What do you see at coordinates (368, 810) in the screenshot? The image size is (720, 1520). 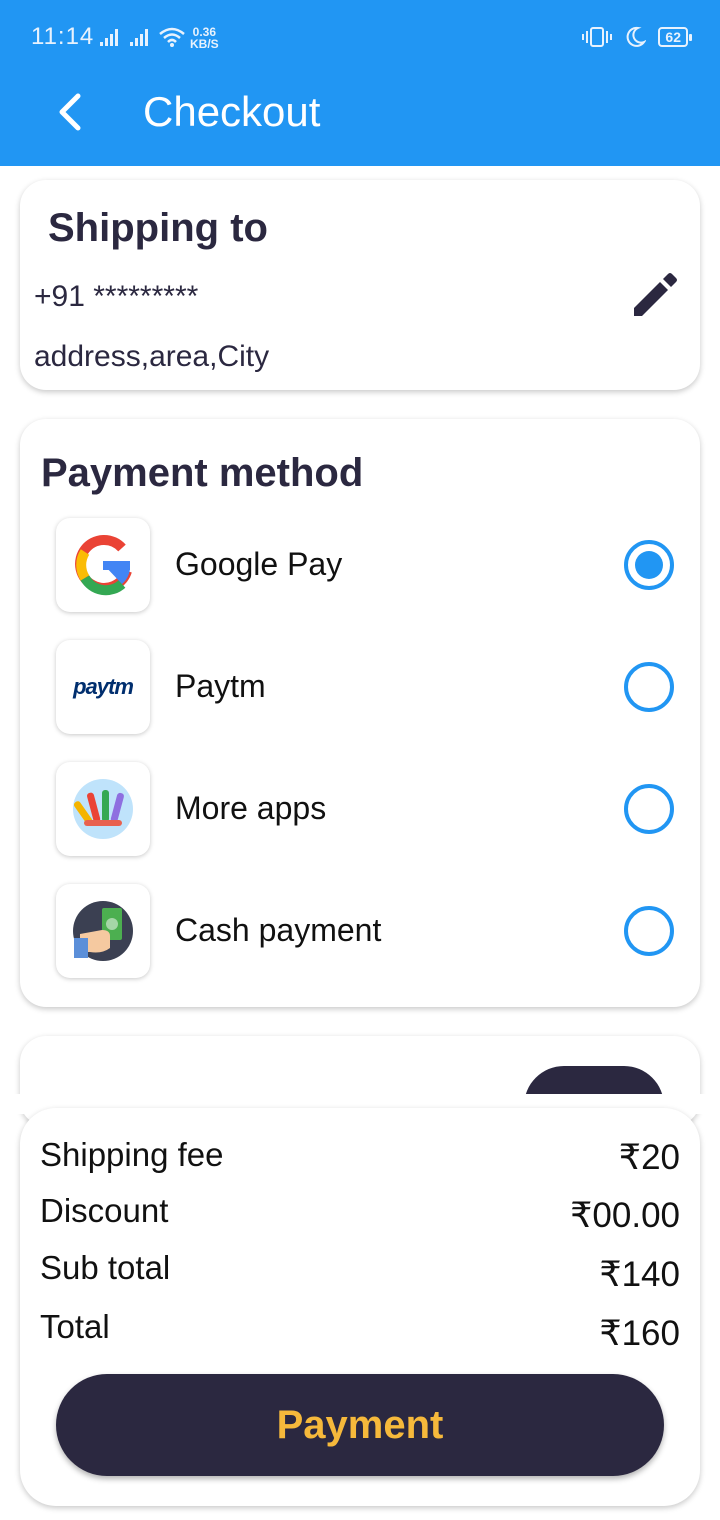 I see `payment-option-more-apps: More apps` at bounding box center [368, 810].